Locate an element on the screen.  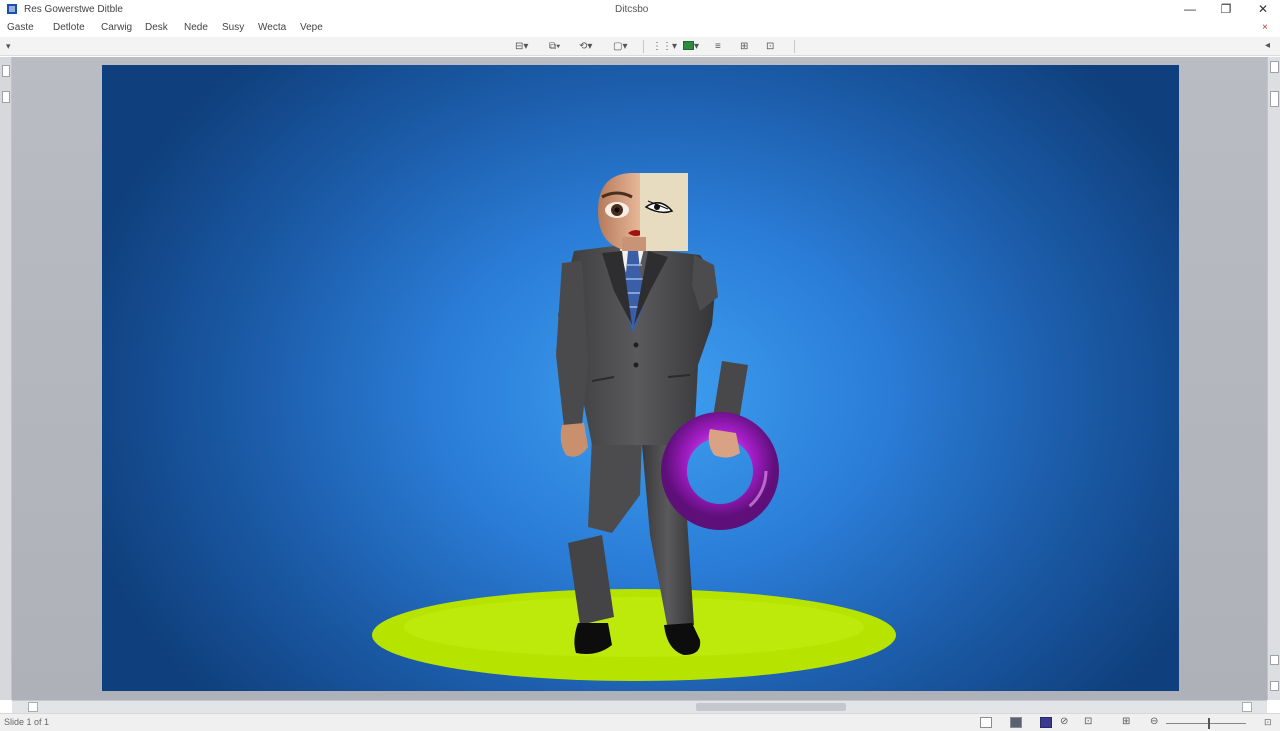
status-bar: Slide 1 of 1 ⊘ ⊡ ⊞ ⊖ ⊡ is located at coordinates (640, 722).